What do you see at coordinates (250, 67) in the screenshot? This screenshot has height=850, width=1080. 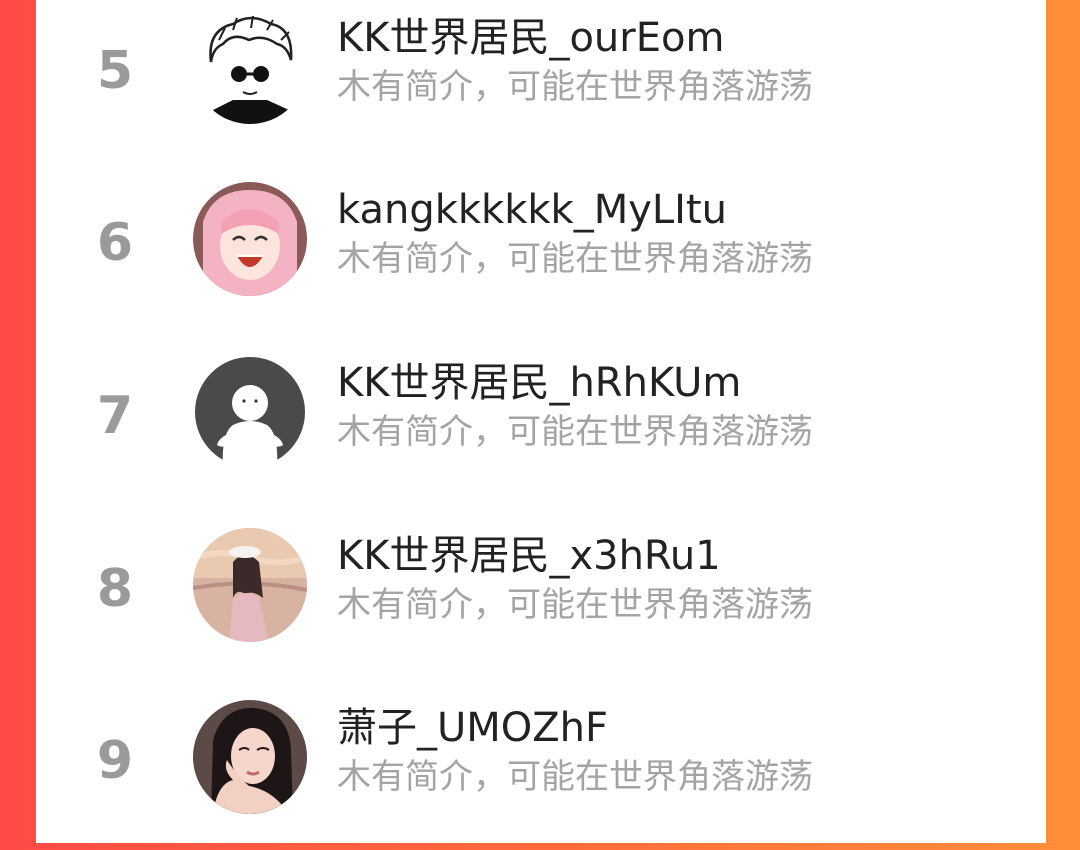 I see `cartoon-sunglasses-avatar-icon` at bounding box center [250, 67].